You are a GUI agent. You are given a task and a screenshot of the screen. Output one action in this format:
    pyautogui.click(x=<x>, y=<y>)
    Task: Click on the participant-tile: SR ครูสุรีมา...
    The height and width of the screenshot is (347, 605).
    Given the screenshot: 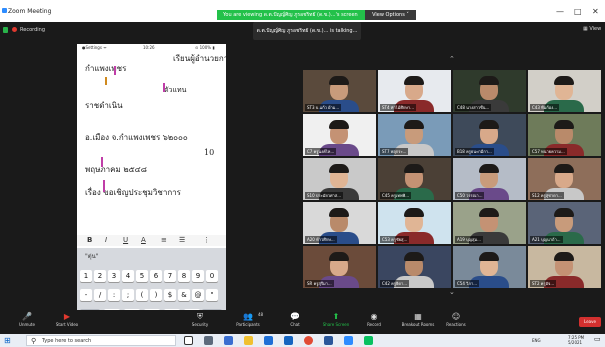 What is the action you would take?
    pyautogui.click(x=339, y=267)
    